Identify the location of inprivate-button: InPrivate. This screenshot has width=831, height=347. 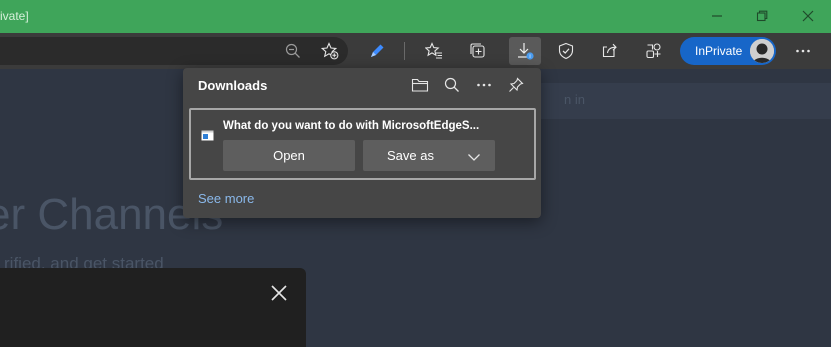
(728, 51).